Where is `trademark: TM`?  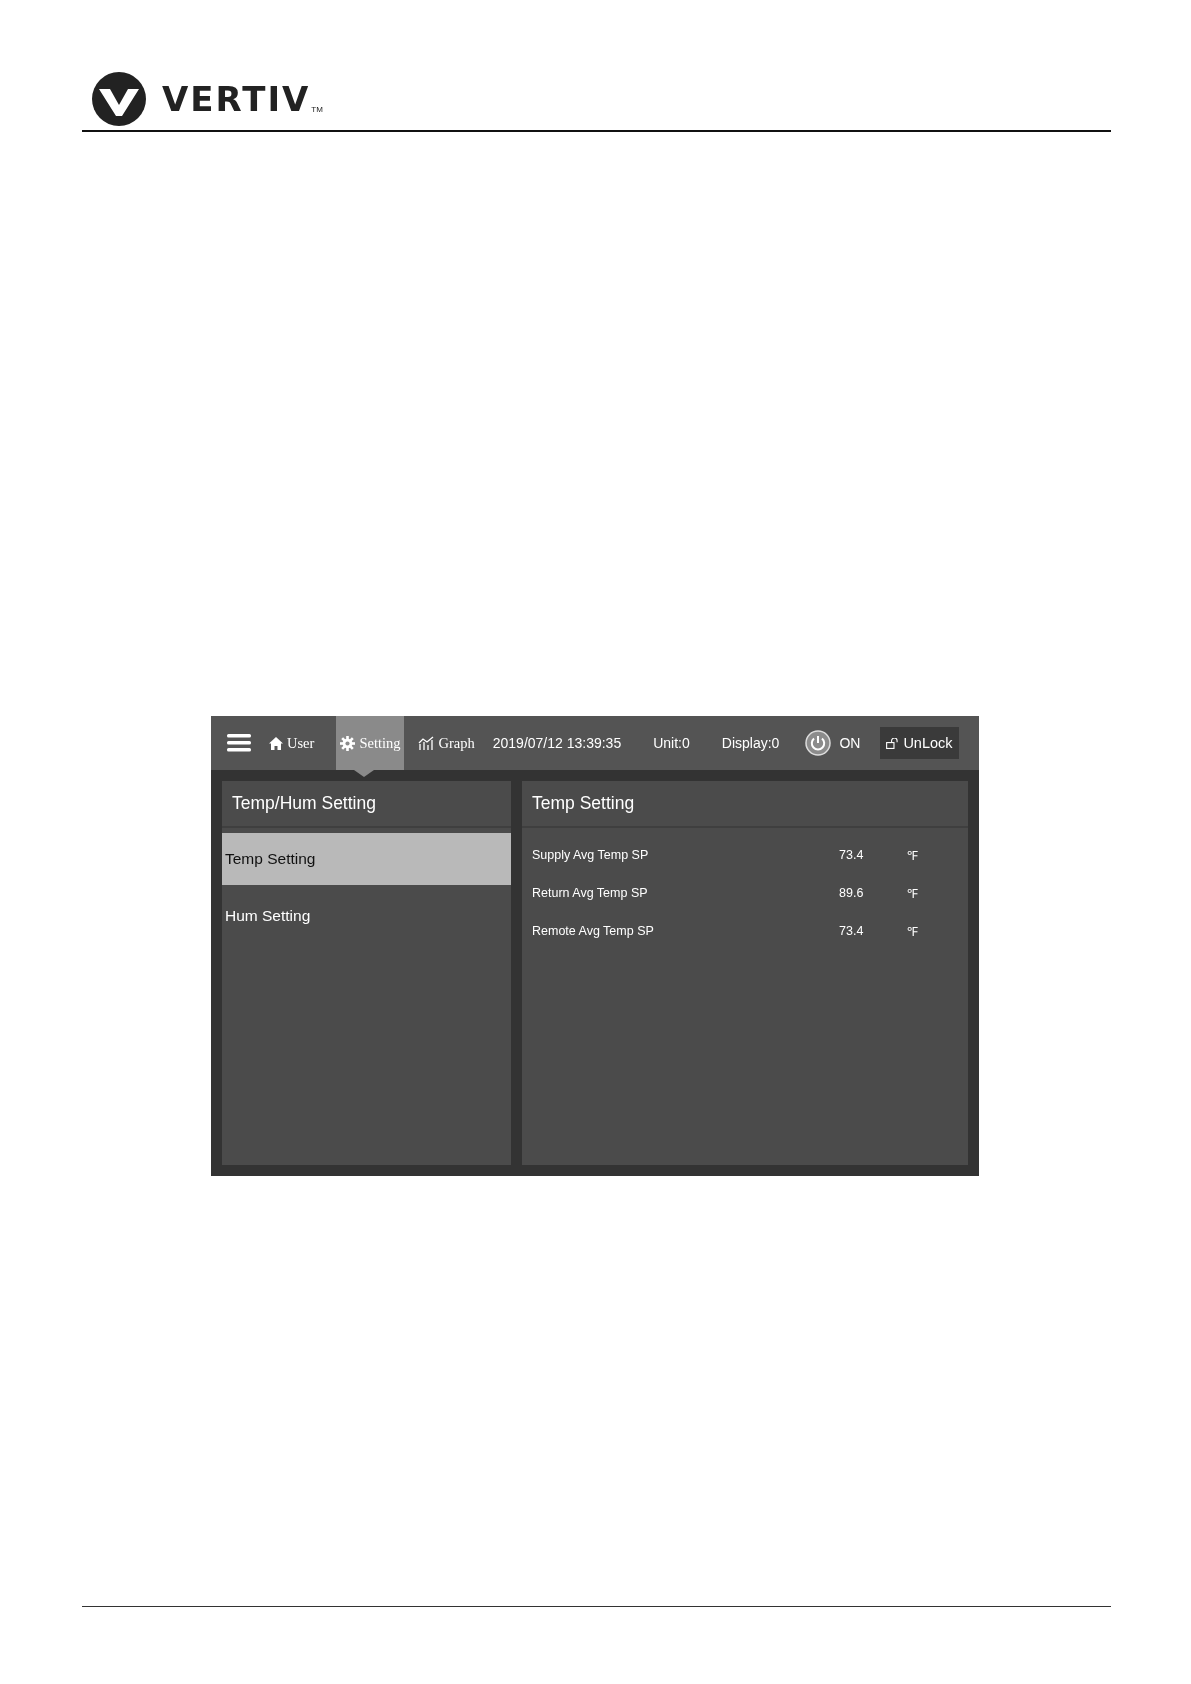
trademark: TM is located at coordinates (317, 109).